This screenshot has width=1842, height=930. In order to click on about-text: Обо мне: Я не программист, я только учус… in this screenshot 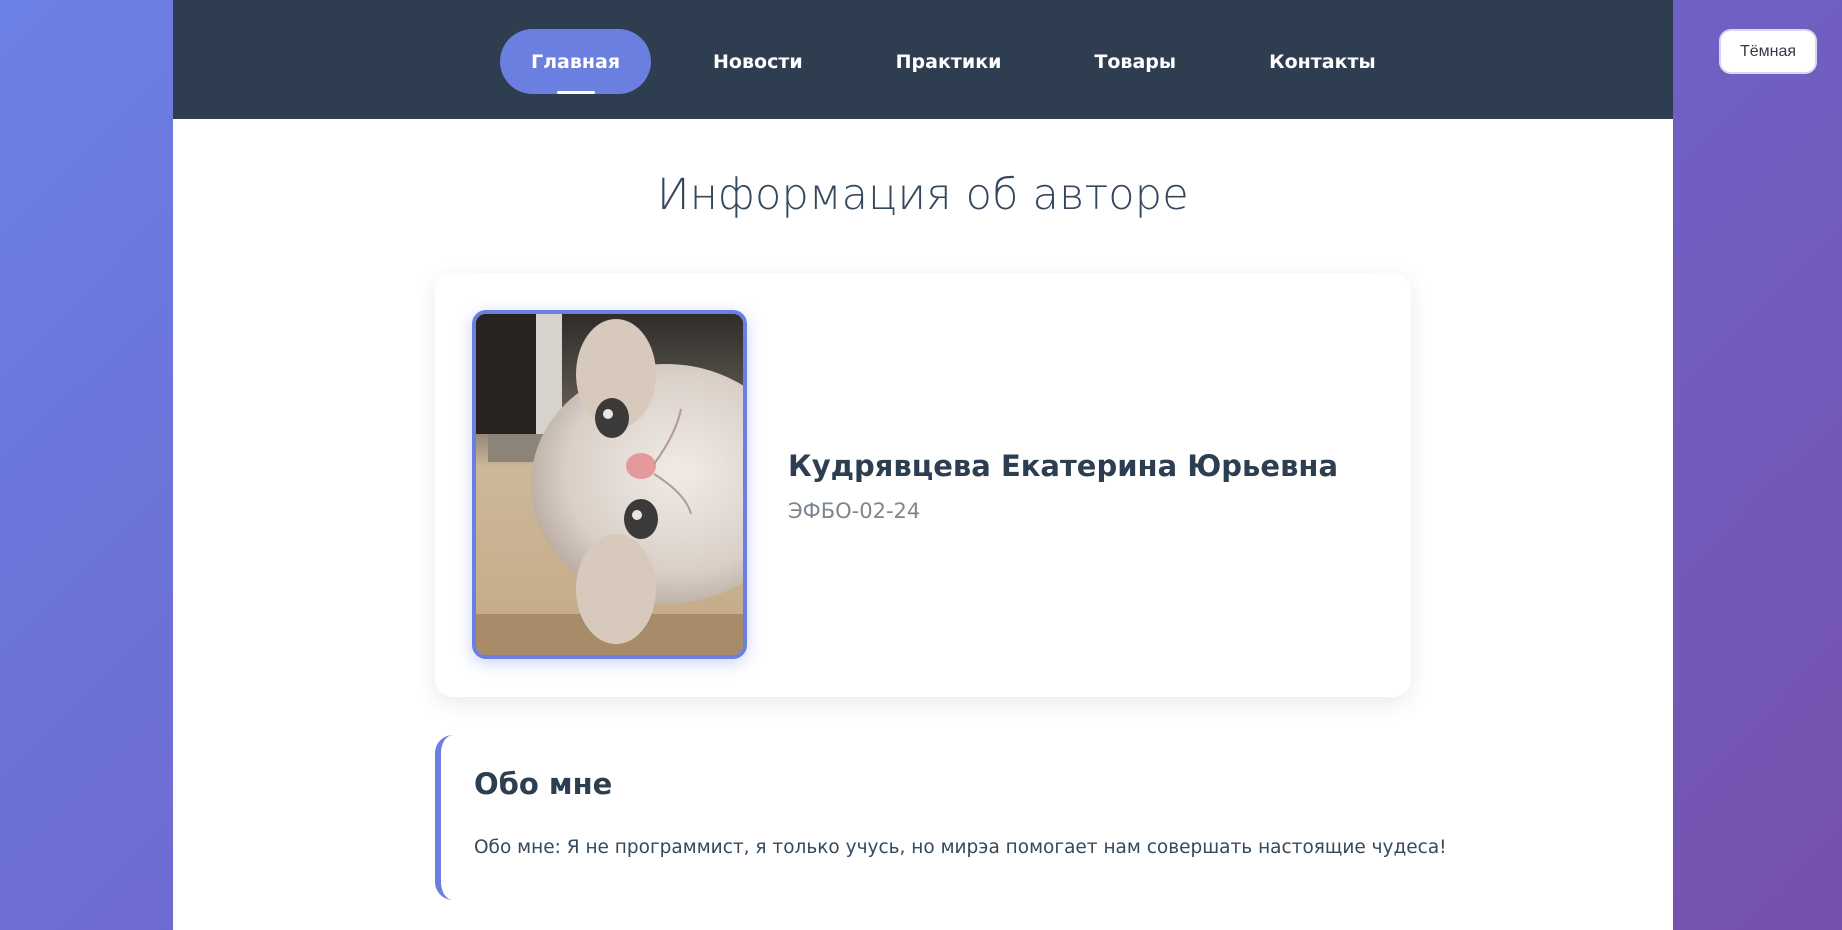, I will do `click(960, 847)`.